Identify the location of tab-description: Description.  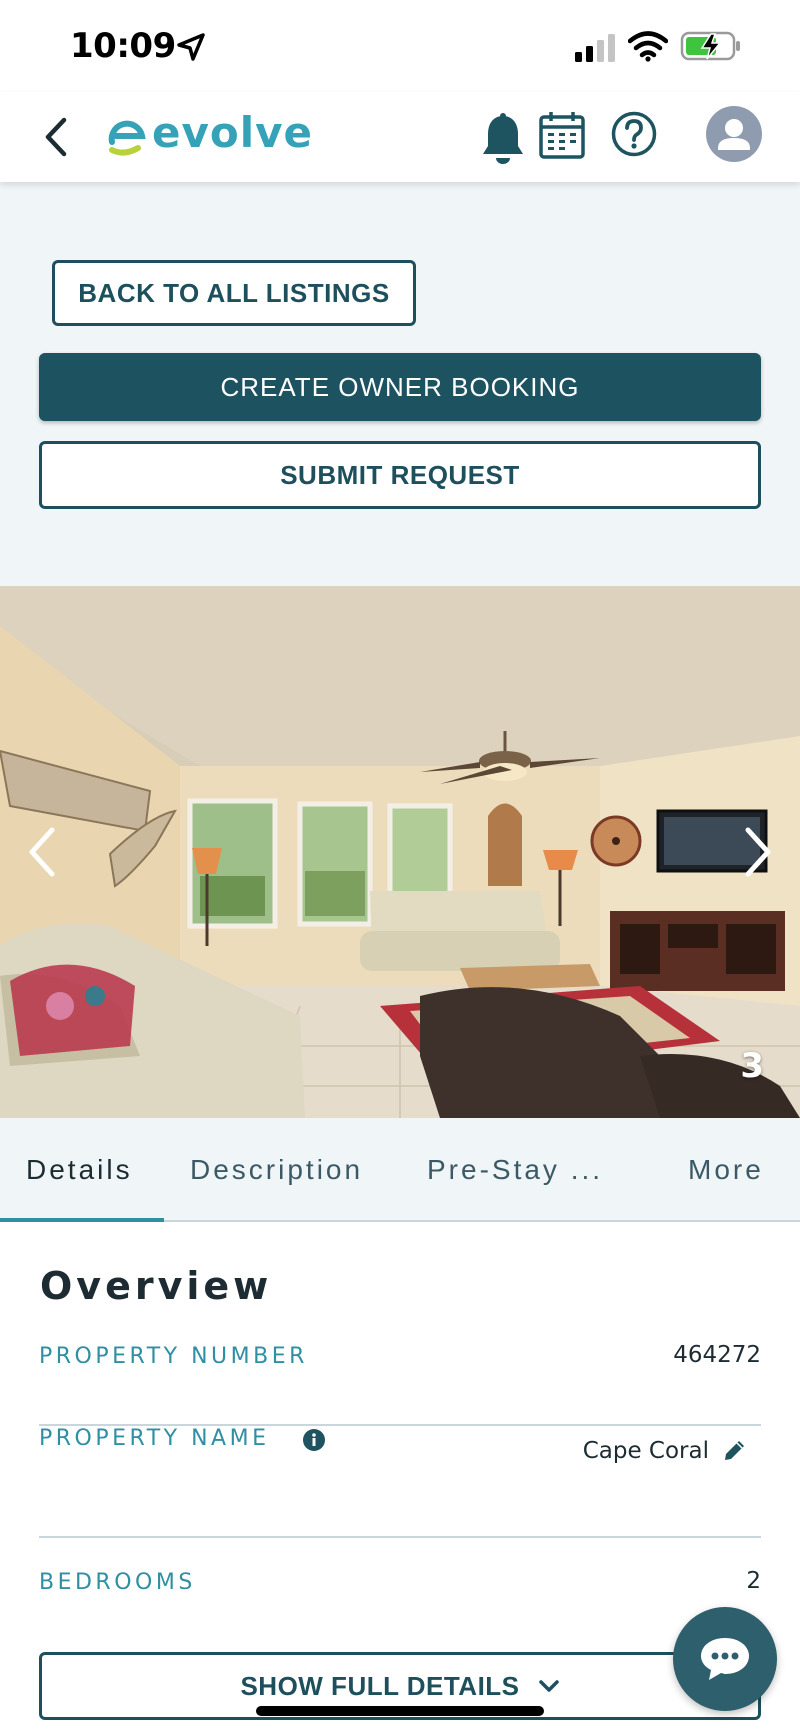
(276, 1170).